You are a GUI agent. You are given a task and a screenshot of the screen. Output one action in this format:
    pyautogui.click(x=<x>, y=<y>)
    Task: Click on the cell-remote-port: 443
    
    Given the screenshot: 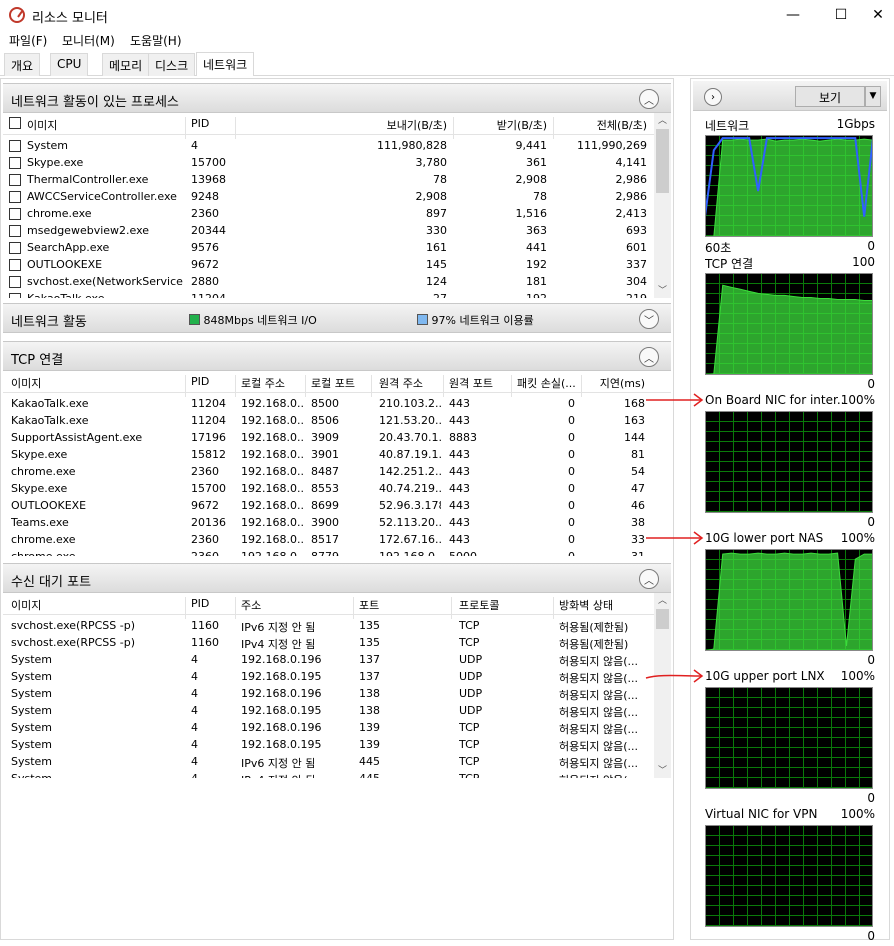 What is the action you would take?
    pyautogui.click(x=459, y=539)
    